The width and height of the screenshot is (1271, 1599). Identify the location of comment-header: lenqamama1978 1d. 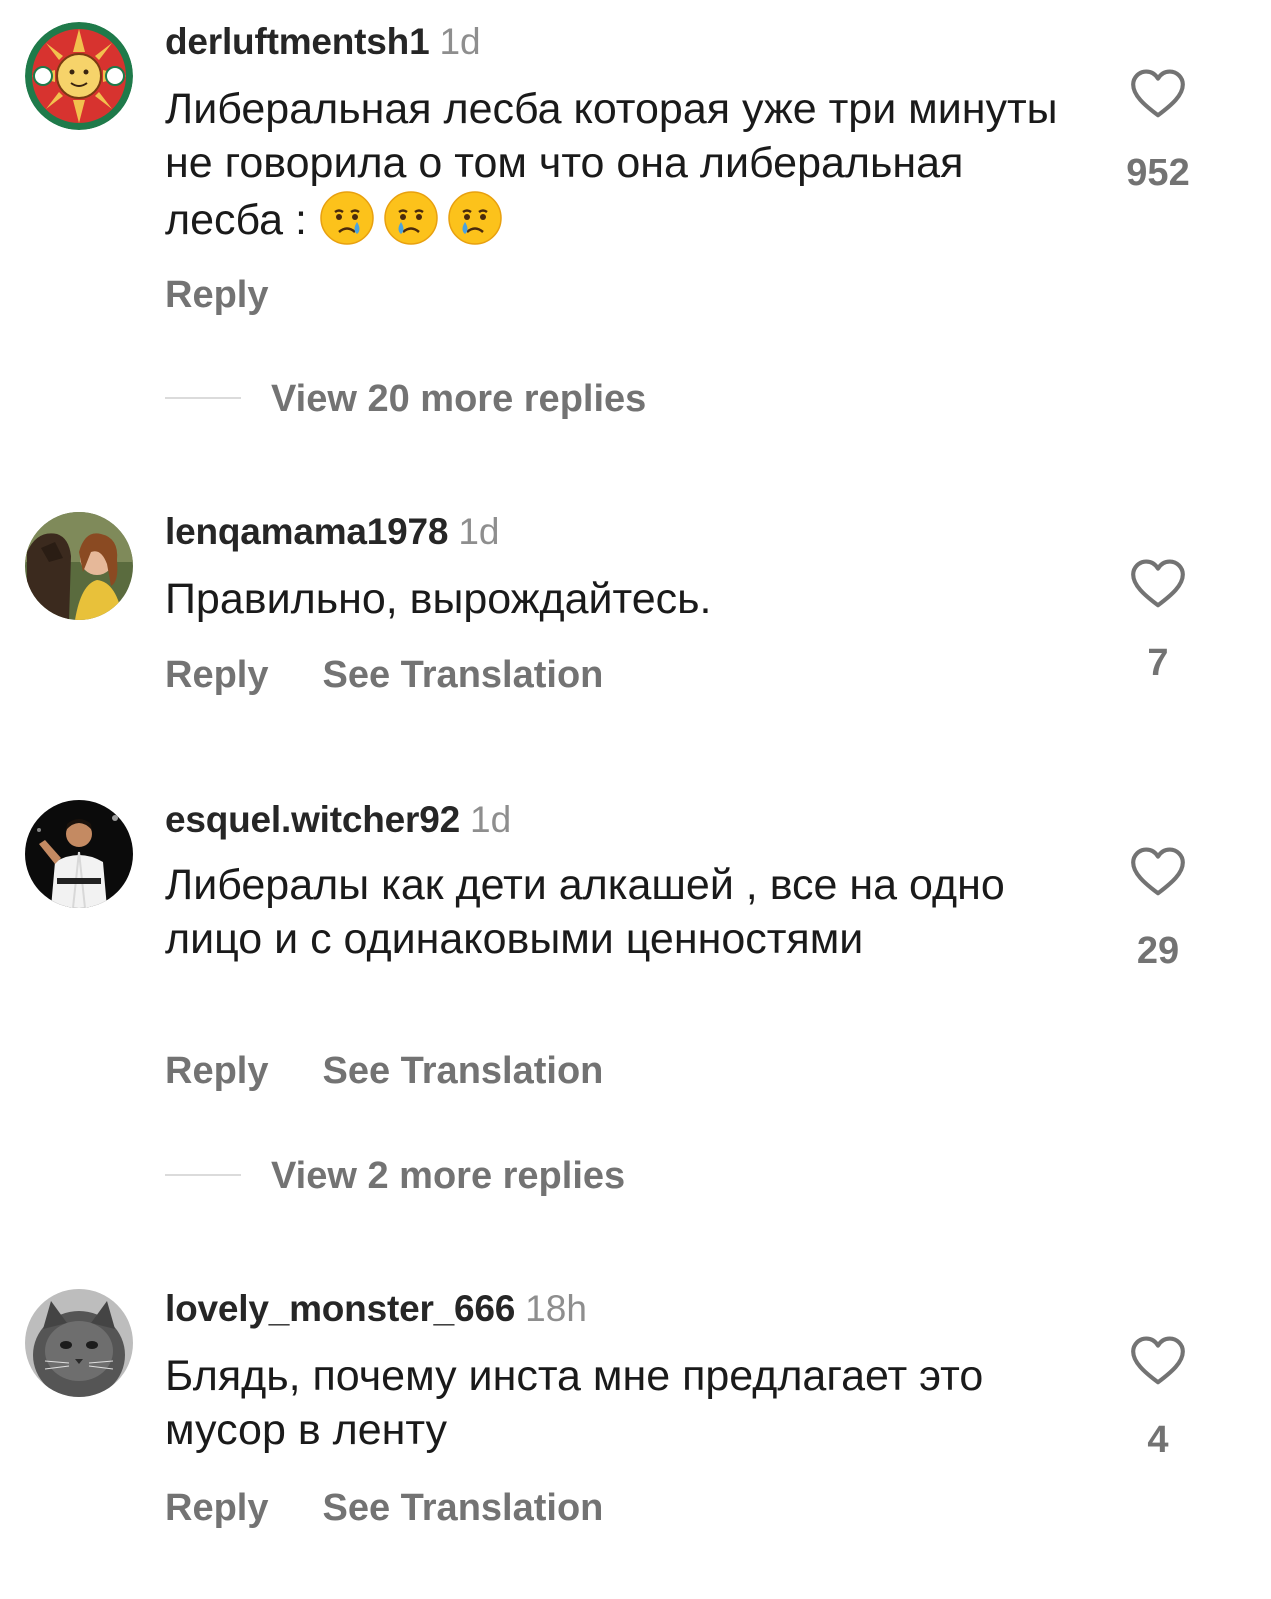
(332, 532).